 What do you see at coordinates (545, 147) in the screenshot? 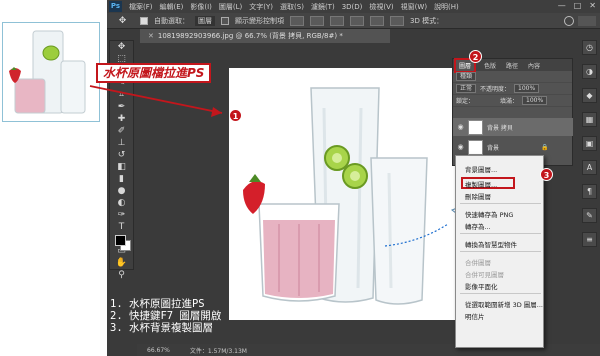
I see `lock-icon: 🔒` at bounding box center [545, 147].